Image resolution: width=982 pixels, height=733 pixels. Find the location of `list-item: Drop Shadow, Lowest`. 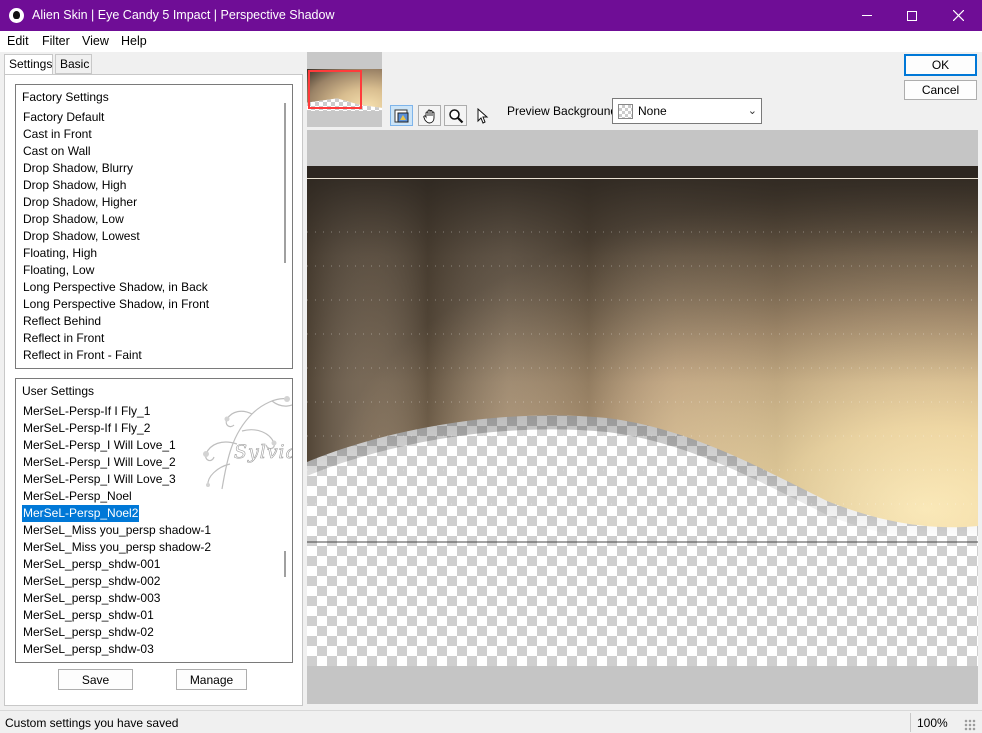

list-item: Drop Shadow, Lowest is located at coordinates (81, 236).